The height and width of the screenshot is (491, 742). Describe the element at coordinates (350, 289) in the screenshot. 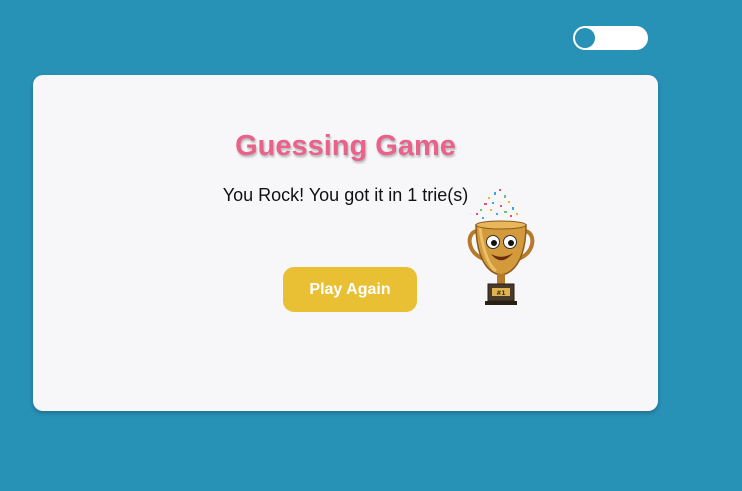

I see `play-again-button: Play Again` at that location.